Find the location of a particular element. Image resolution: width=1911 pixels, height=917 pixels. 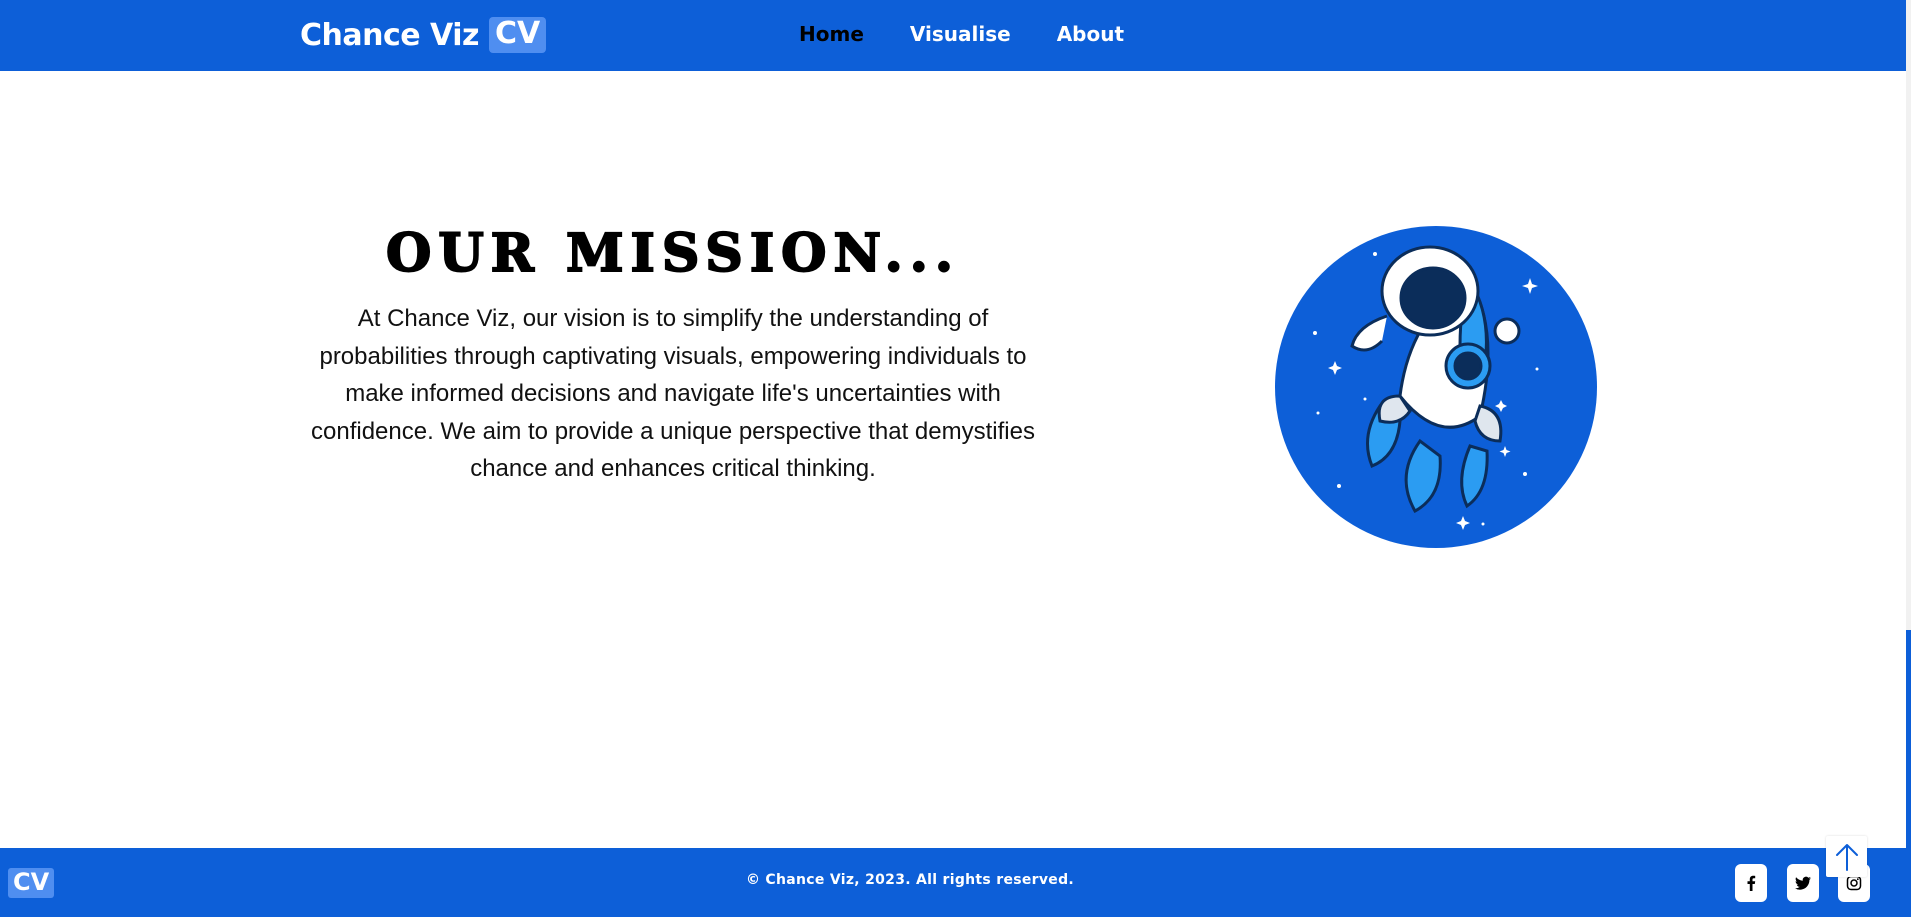

twitter-icon is located at coordinates (1803, 883).